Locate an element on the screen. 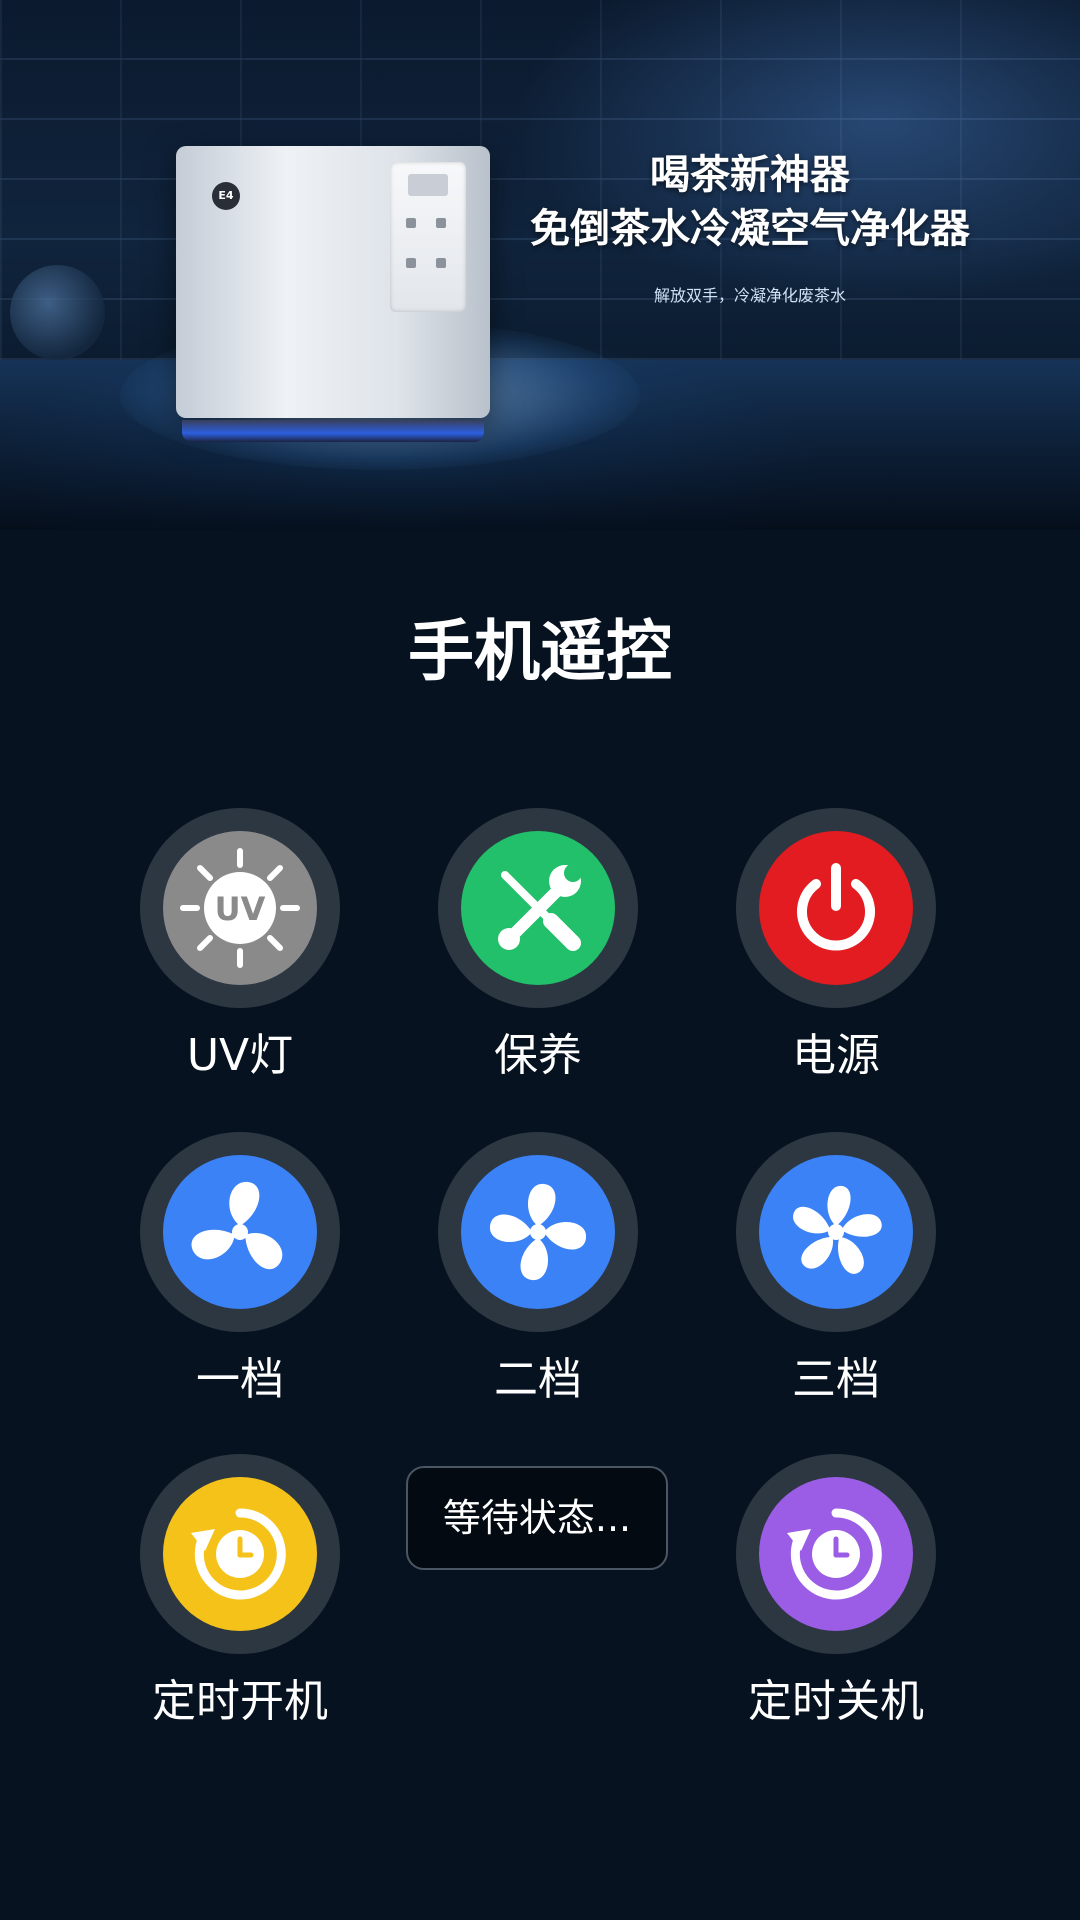  maintenance-disc is located at coordinates (538, 908).